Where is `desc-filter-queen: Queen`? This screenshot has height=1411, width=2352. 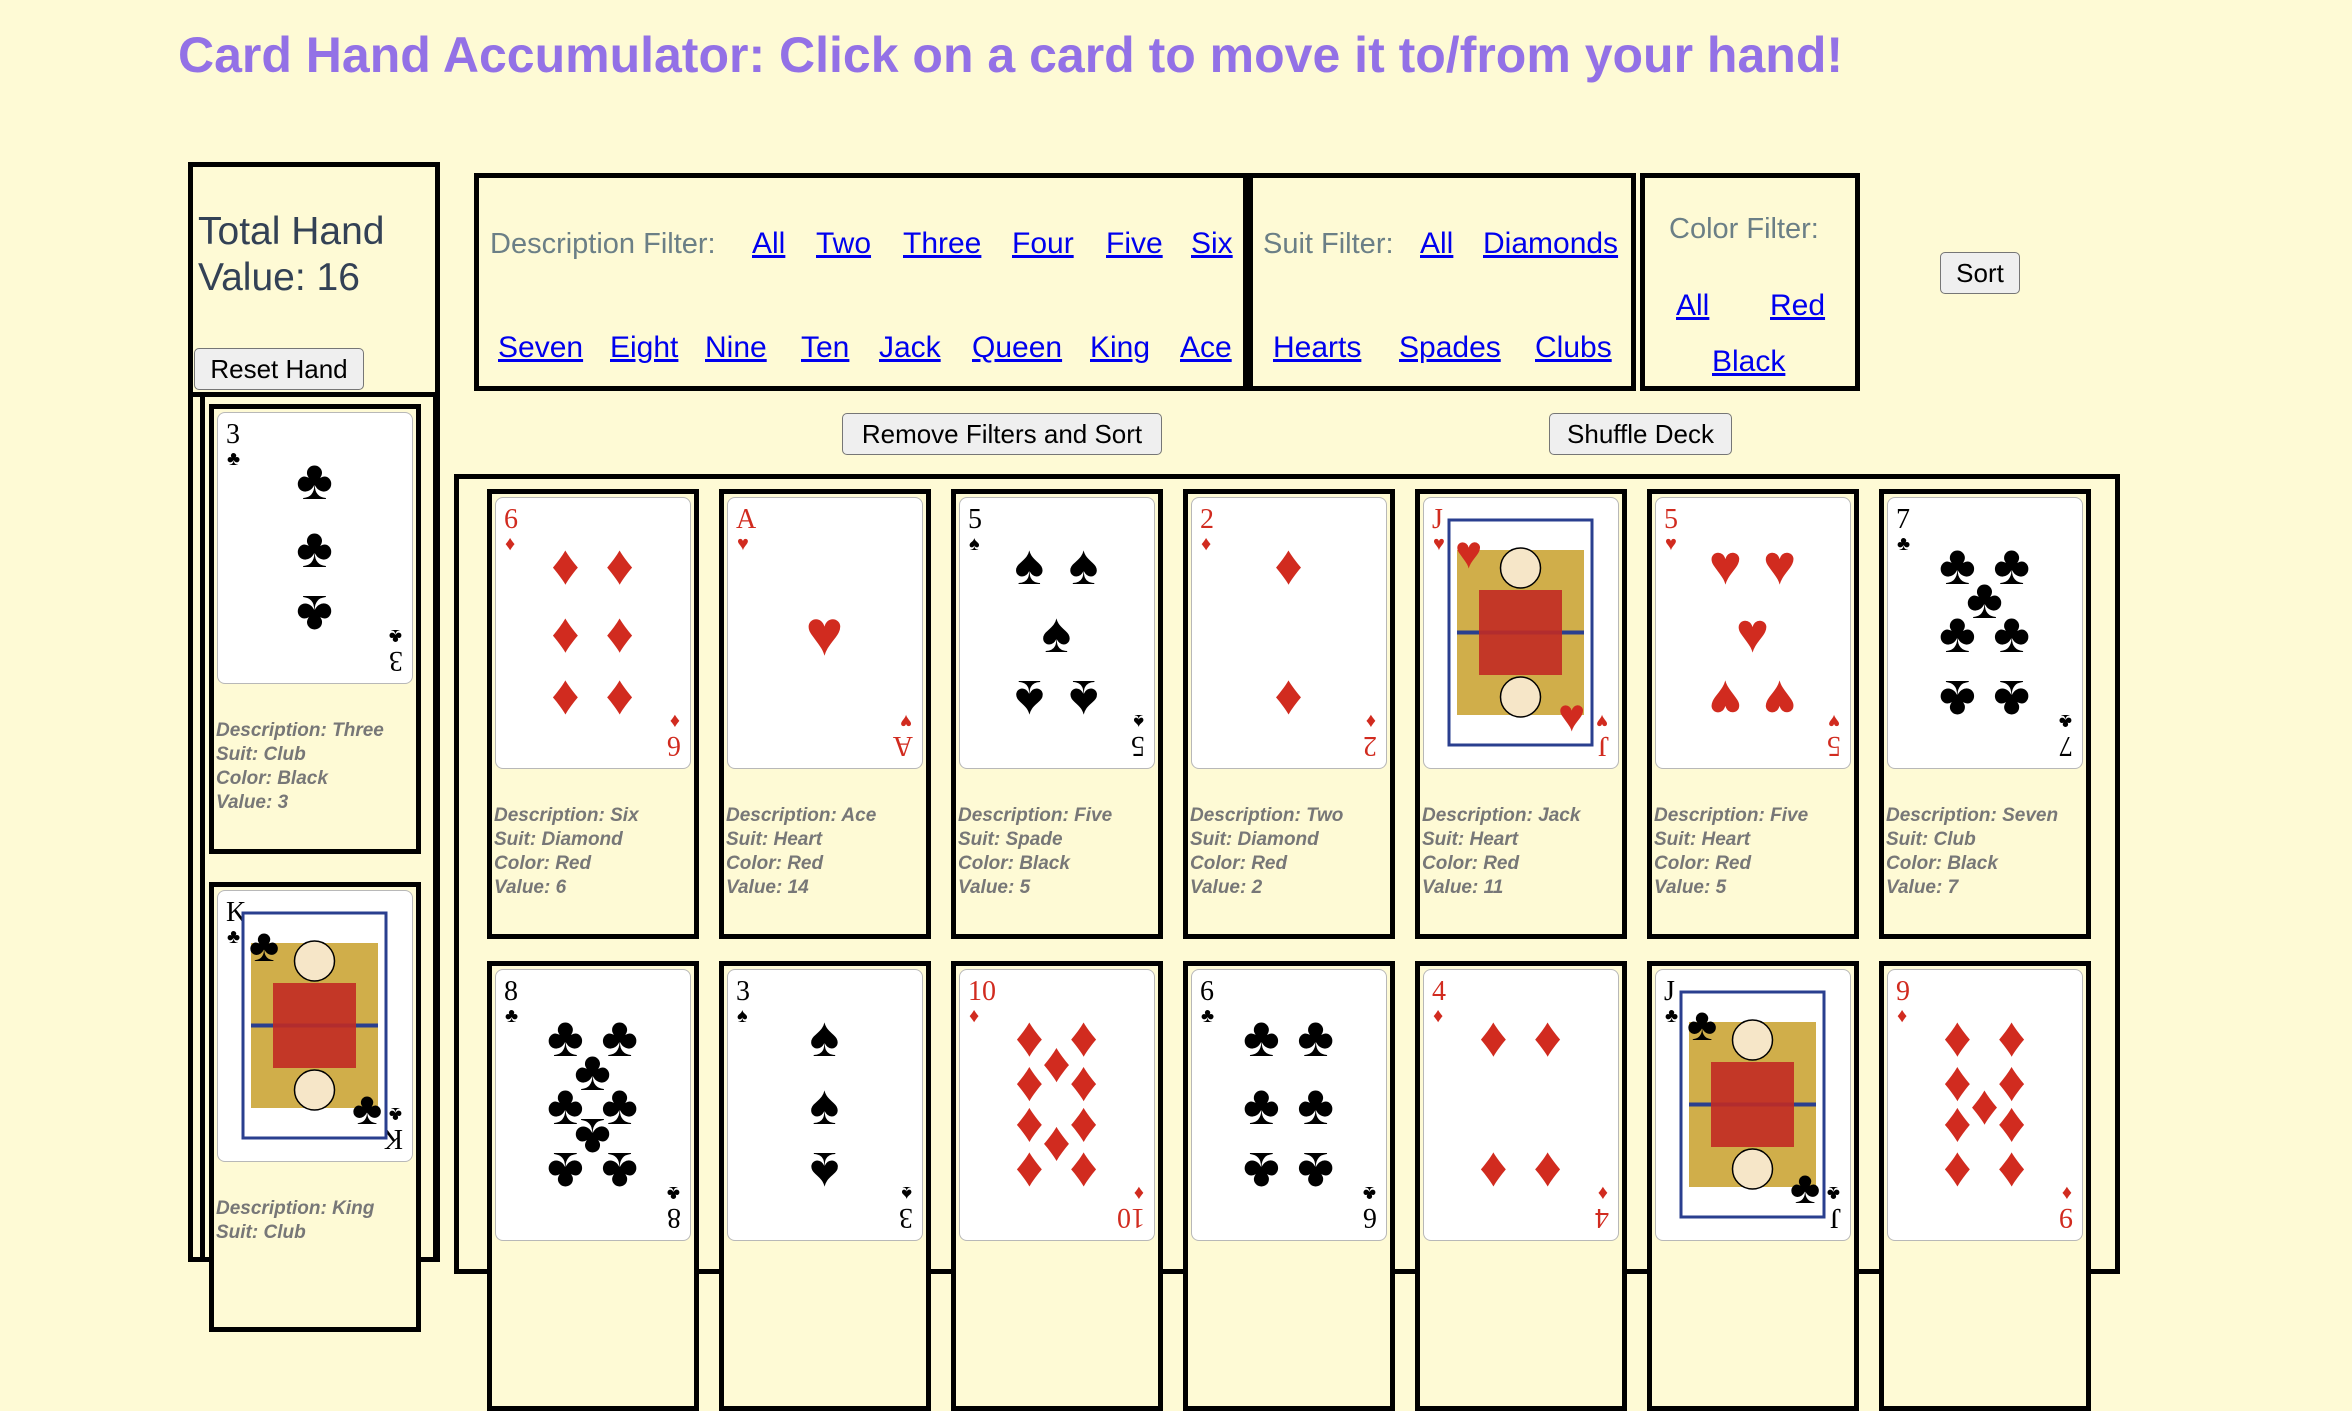
desc-filter-queen: Queen is located at coordinates (1017, 348).